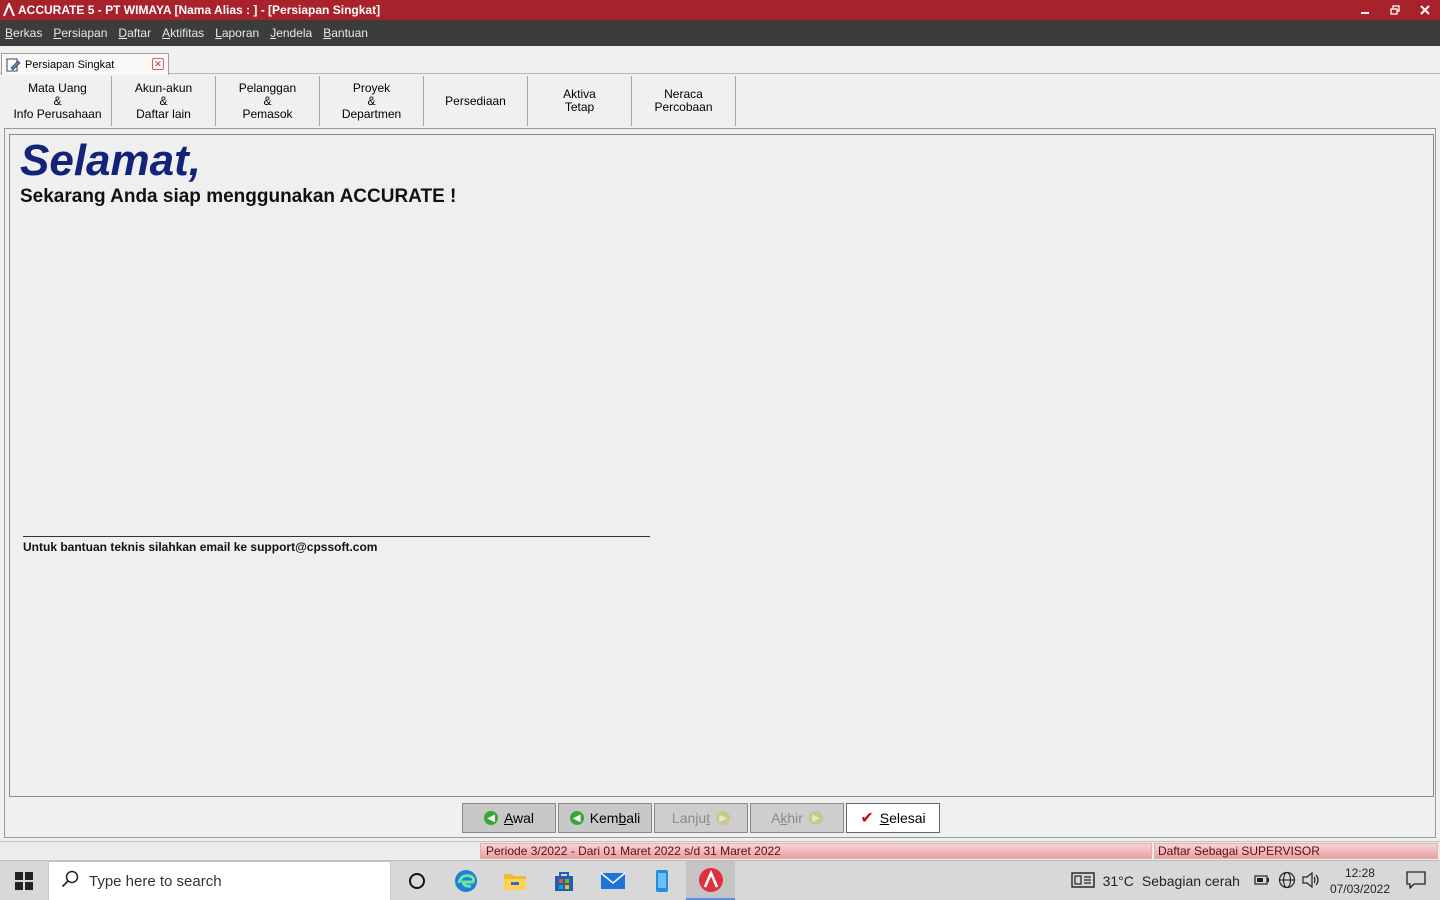 This screenshot has height=900, width=1440. I want to click on menu-daftar: Daftar, so click(134, 33).